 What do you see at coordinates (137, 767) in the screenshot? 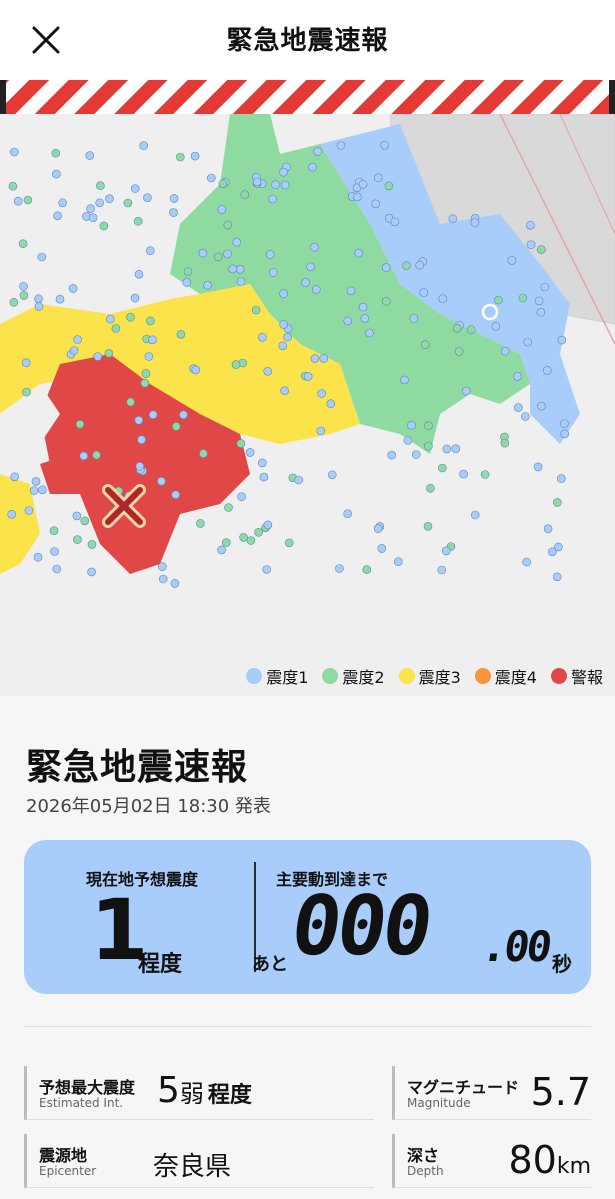
I see `alert-title: 緊急地震速報` at bounding box center [137, 767].